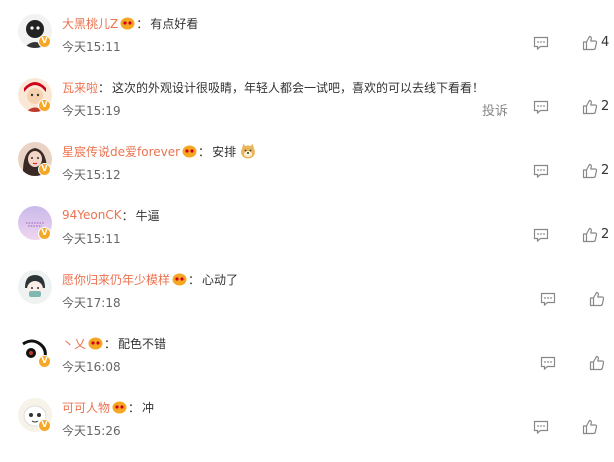 The height and width of the screenshot is (462, 614). Describe the element at coordinates (121, 151) in the screenshot. I see `username-link: 星宸传说de爱forever` at that location.